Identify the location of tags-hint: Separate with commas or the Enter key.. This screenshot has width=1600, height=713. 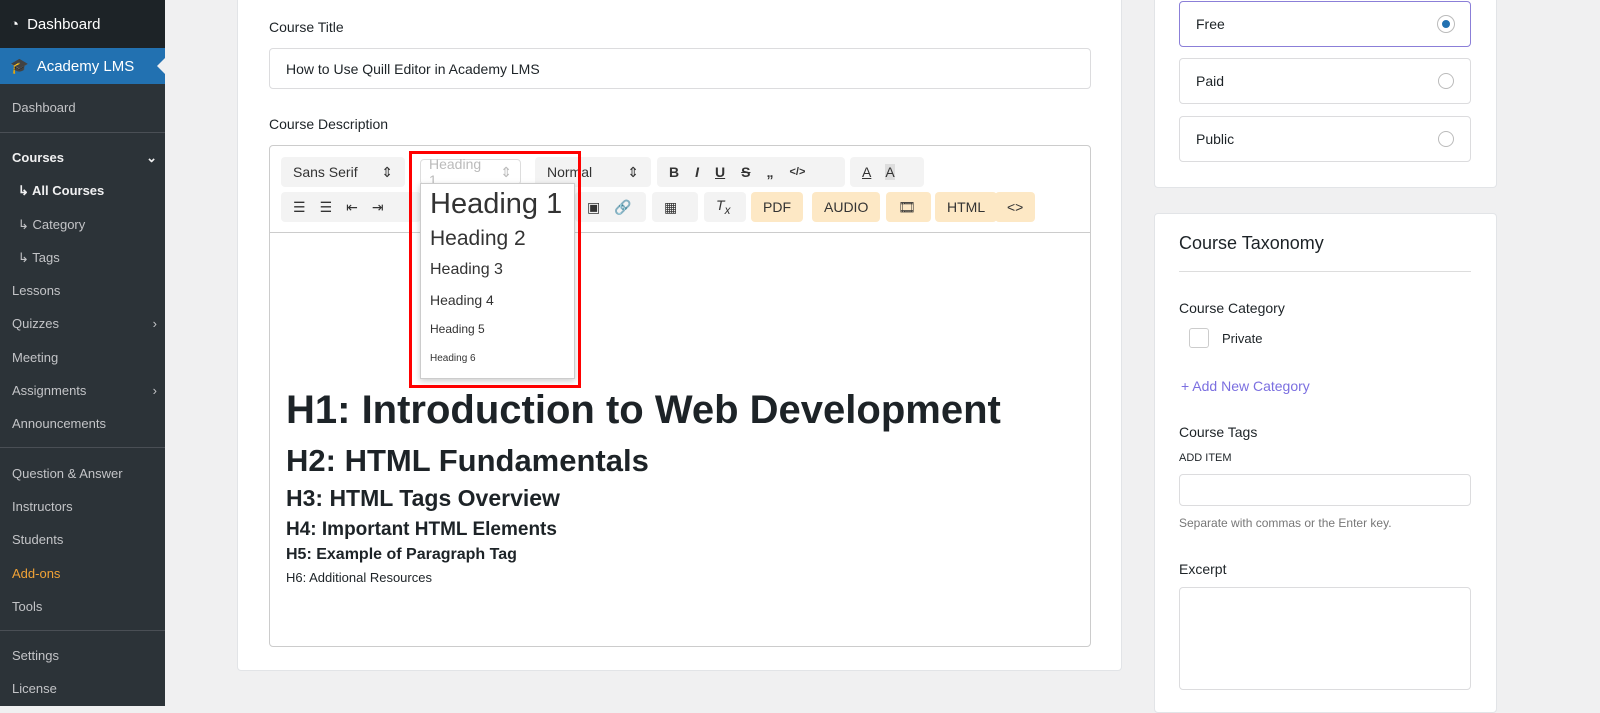
(1285, 523).